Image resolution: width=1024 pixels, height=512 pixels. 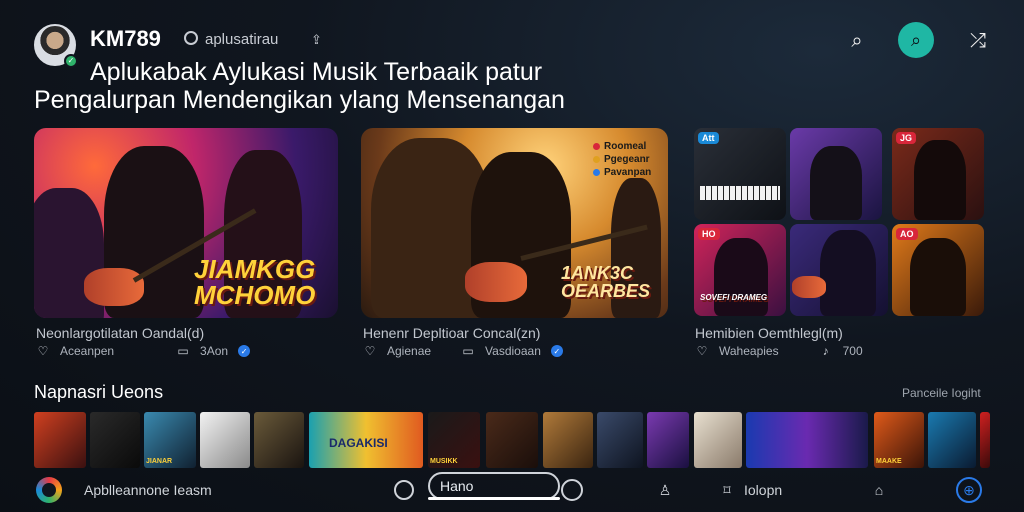 I want to click on tile-label: SOVEFI DRAMEG, so click(x=734, y=297).